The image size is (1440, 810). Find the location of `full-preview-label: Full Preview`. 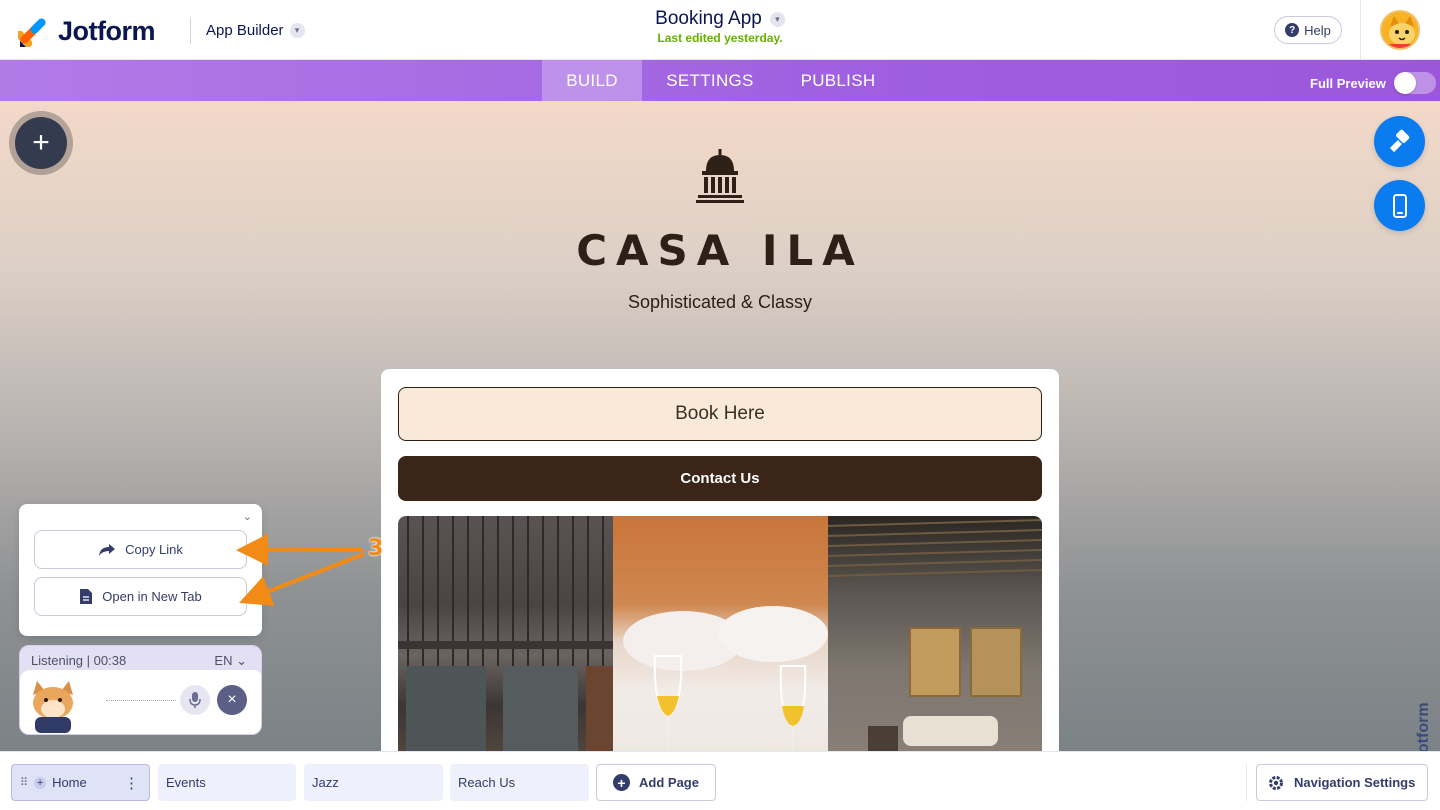

full-preview-label: Full Preview is located at coordinates (1348, 83).